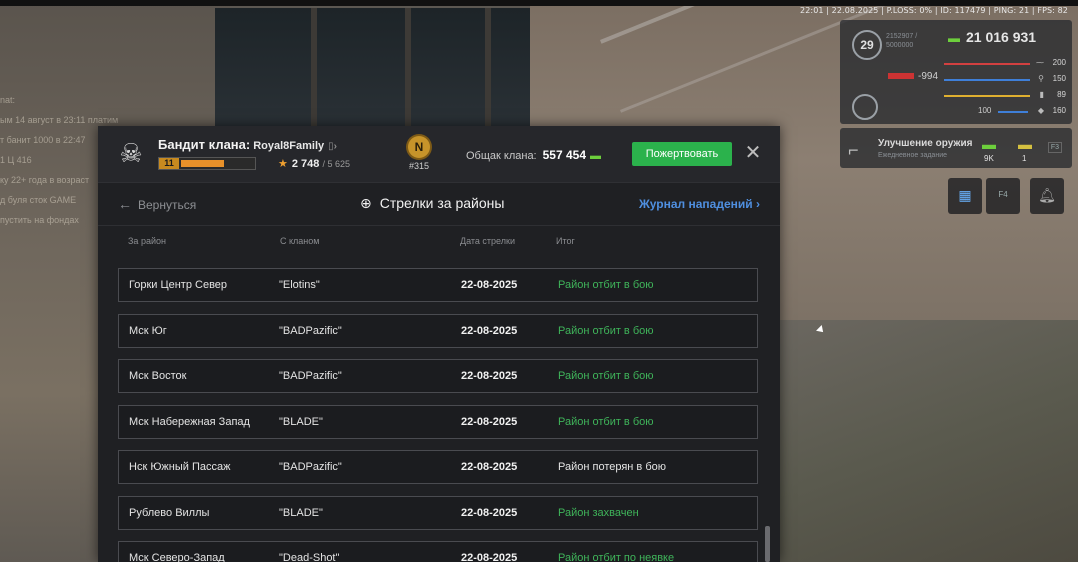 The height and width of the screenshot is (562, 1078). Describe the element at coordinates (305, 164) in the screenshot. I see `reputation-value: 2 748` at that location.